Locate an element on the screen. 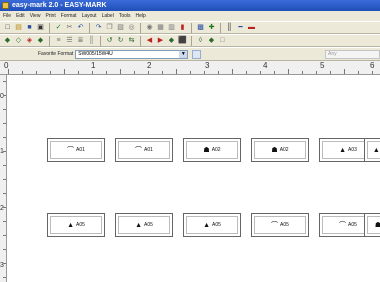 The height and width of the screenshot is (282, 380). arrow-down-icon: ◈ is located at coordinates (29, 40).